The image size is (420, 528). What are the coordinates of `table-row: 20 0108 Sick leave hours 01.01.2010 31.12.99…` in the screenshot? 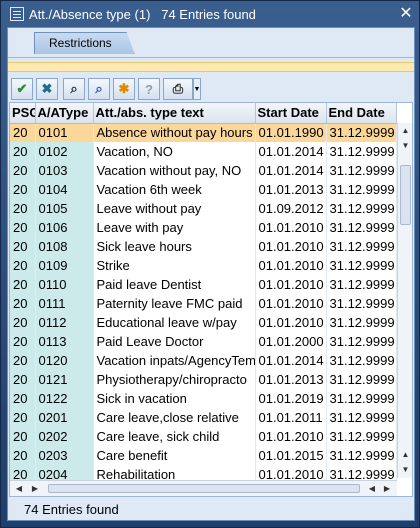 It's located at (203, 246).